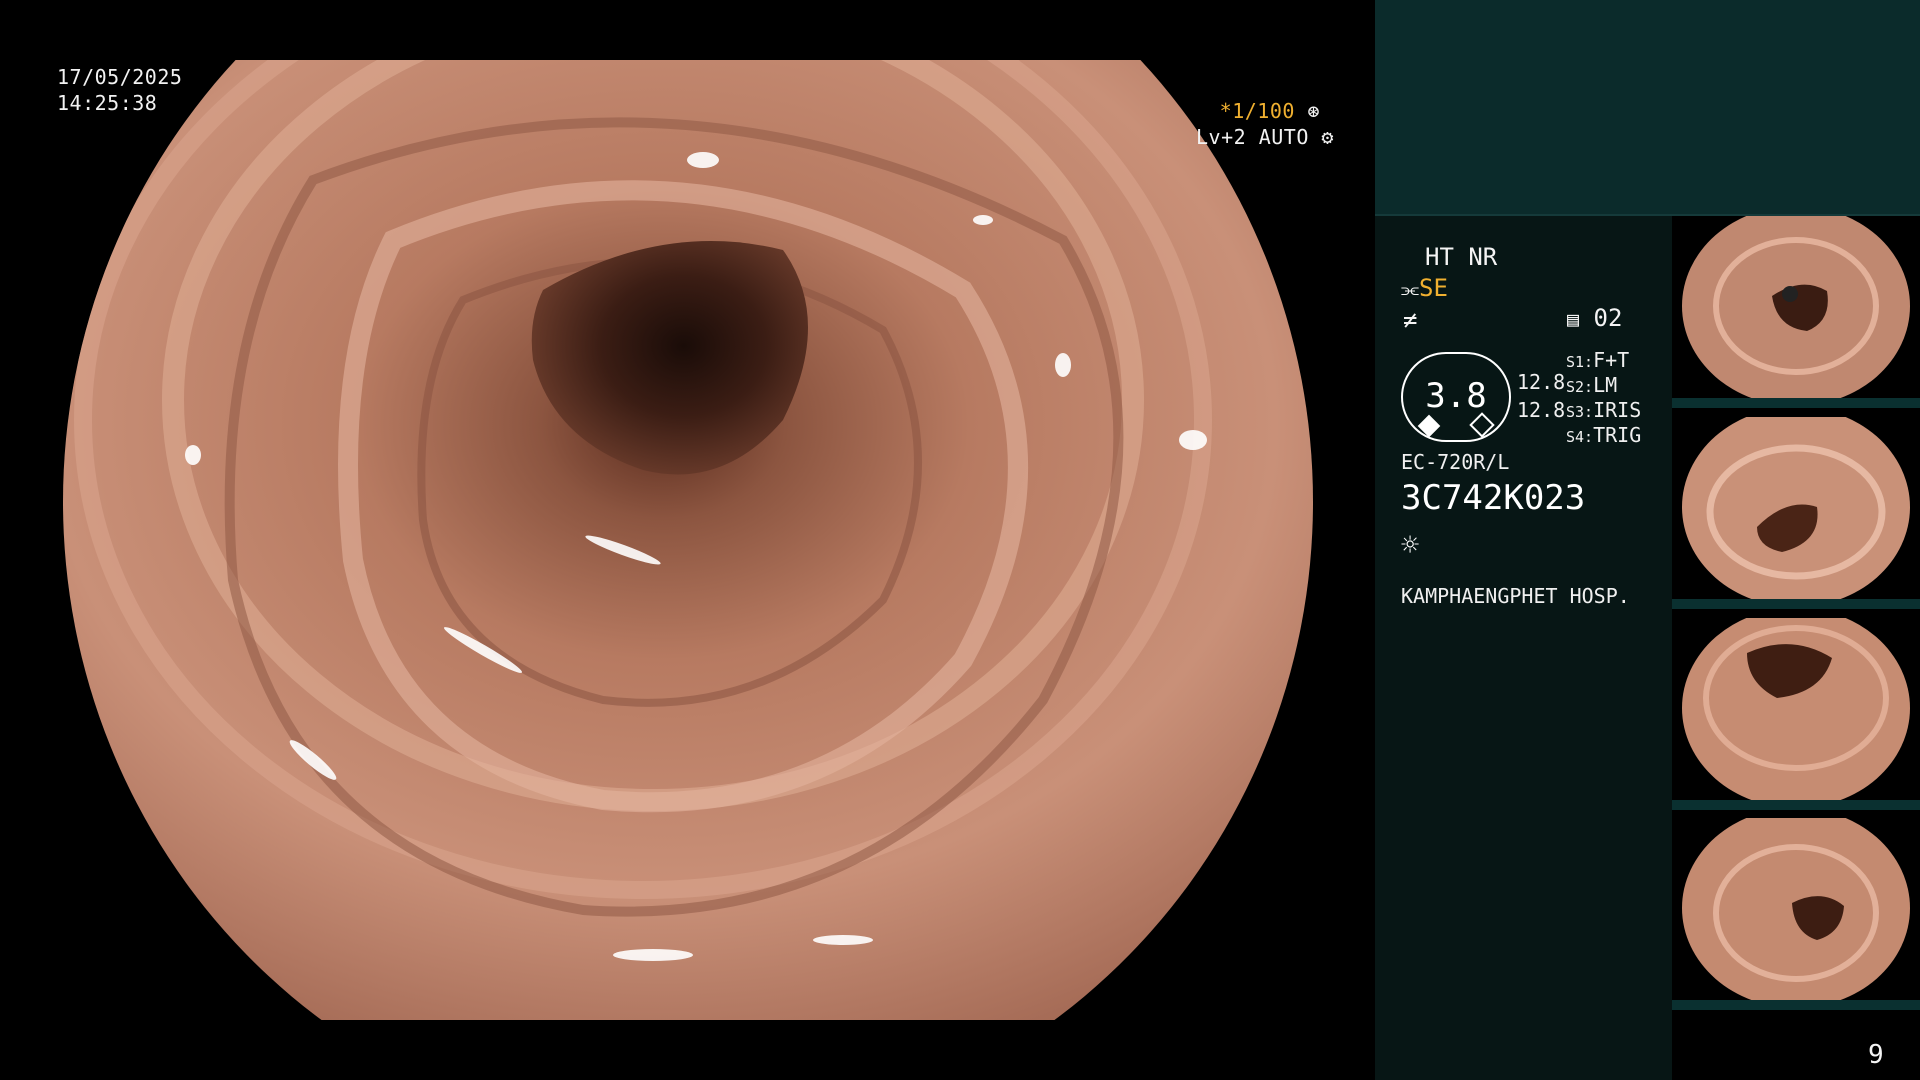  Describe the element at coordinates (1580, 437) in the screenshot. I see `switch-key: S4:` at that location.